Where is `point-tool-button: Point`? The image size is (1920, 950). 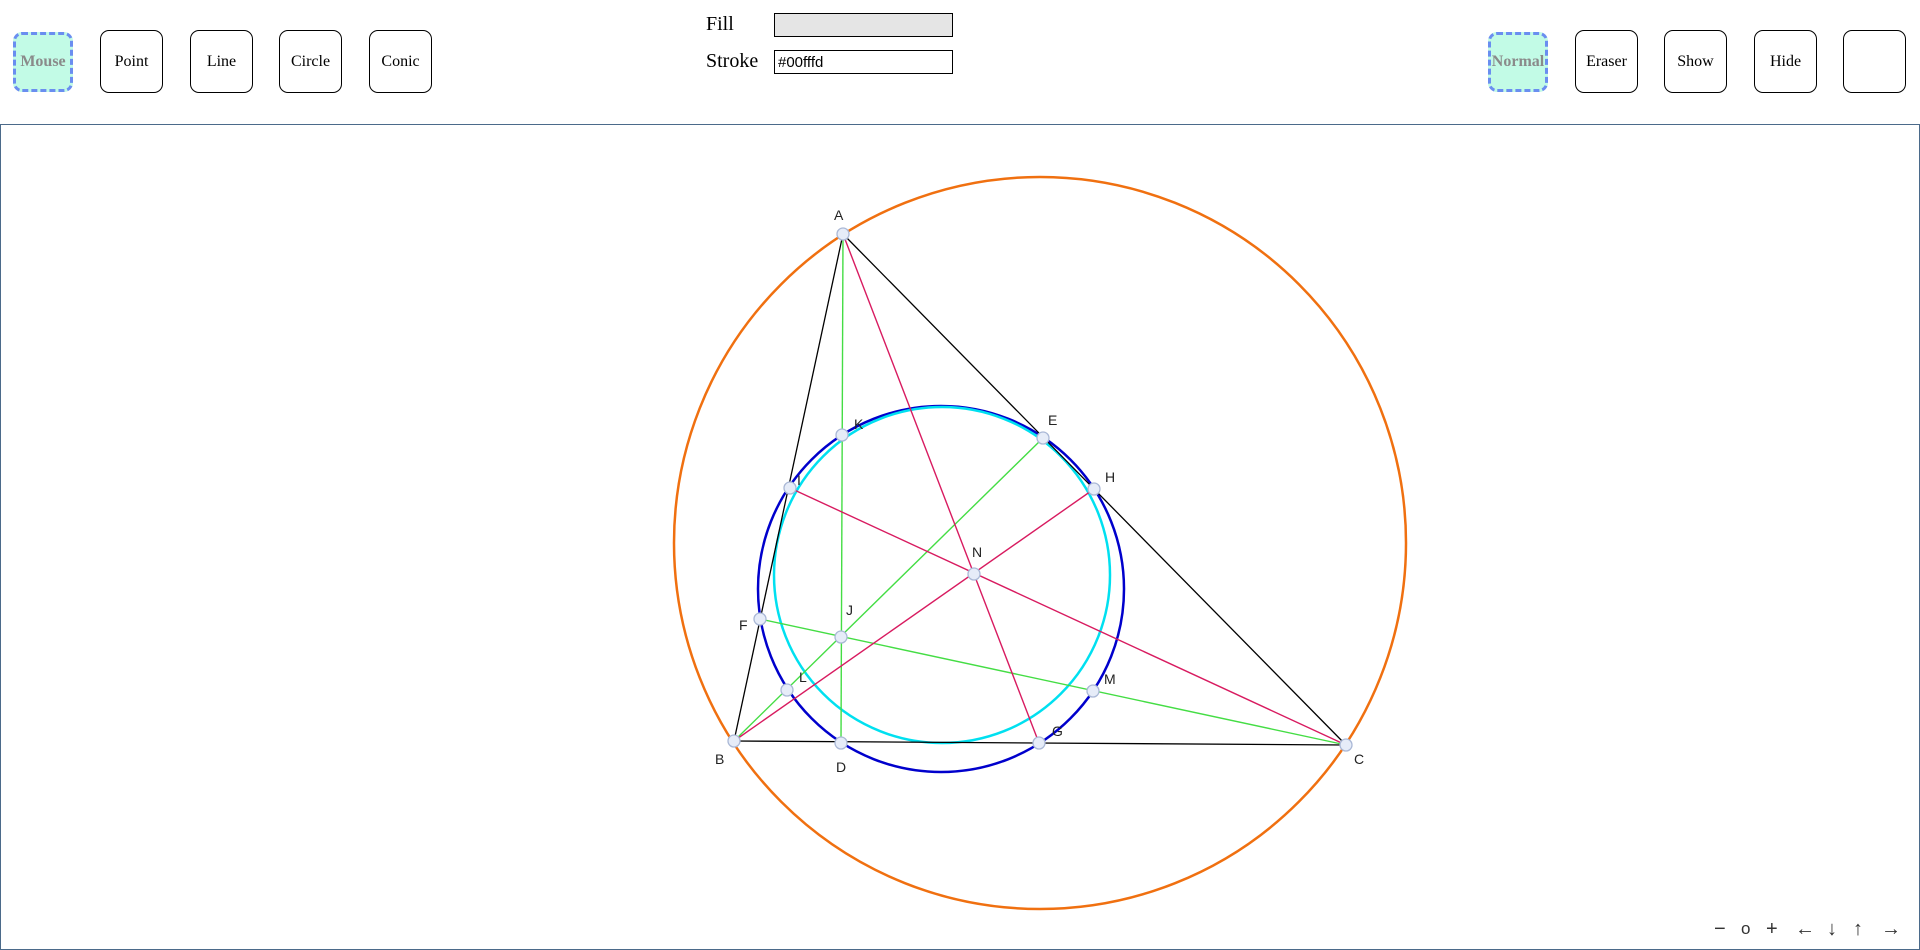 point-tool-button: Point is located at coordinates (131, 61).